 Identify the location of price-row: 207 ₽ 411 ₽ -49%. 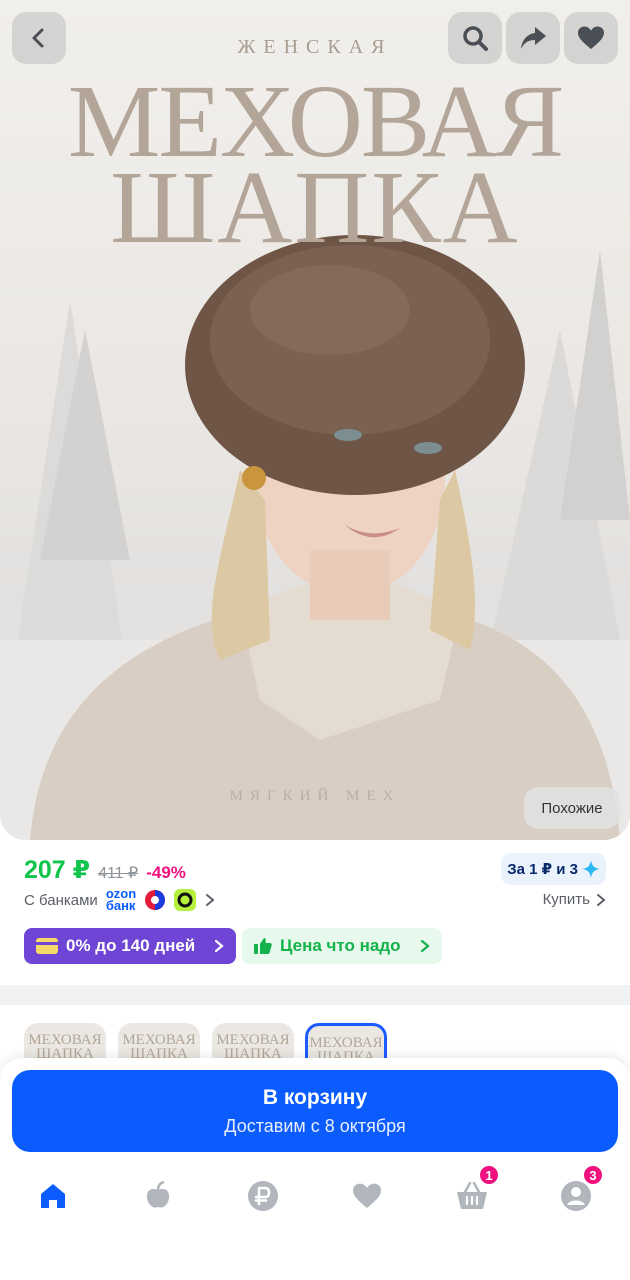
(105, 870).